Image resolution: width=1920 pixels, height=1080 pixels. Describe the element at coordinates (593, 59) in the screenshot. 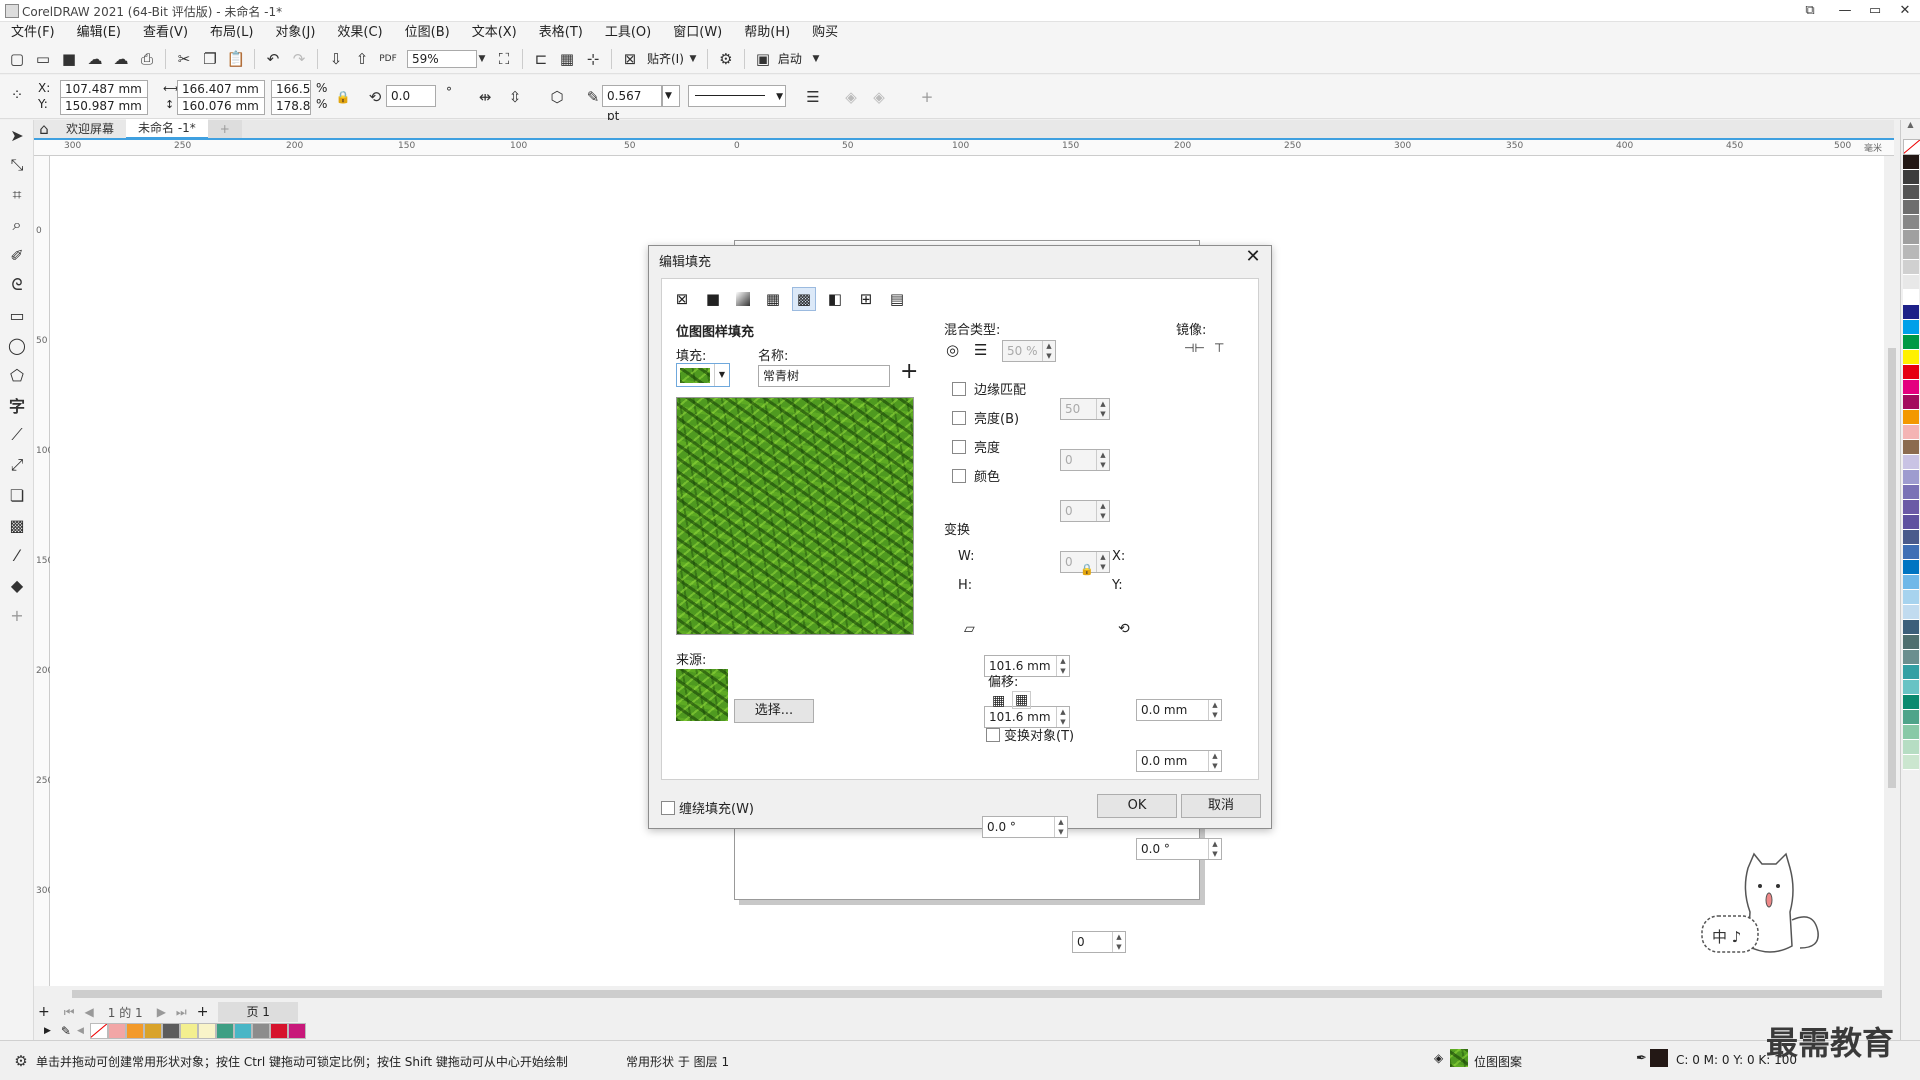

I see `show-guidelines-icon: ⊹` at that location.